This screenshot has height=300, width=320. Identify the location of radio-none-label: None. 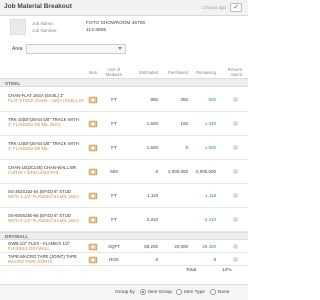
(223, 292).